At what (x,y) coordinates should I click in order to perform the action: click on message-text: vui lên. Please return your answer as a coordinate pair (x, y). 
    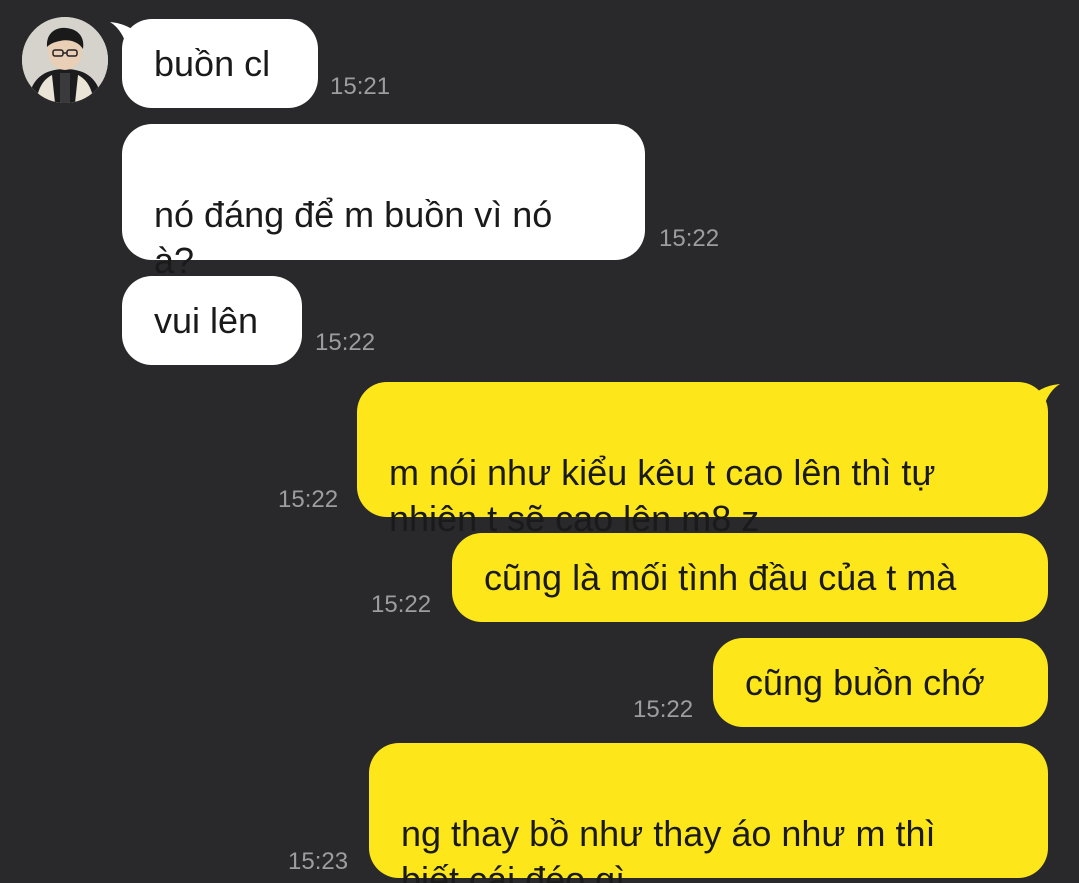
    Looking at the image, I should click on (206, 320).